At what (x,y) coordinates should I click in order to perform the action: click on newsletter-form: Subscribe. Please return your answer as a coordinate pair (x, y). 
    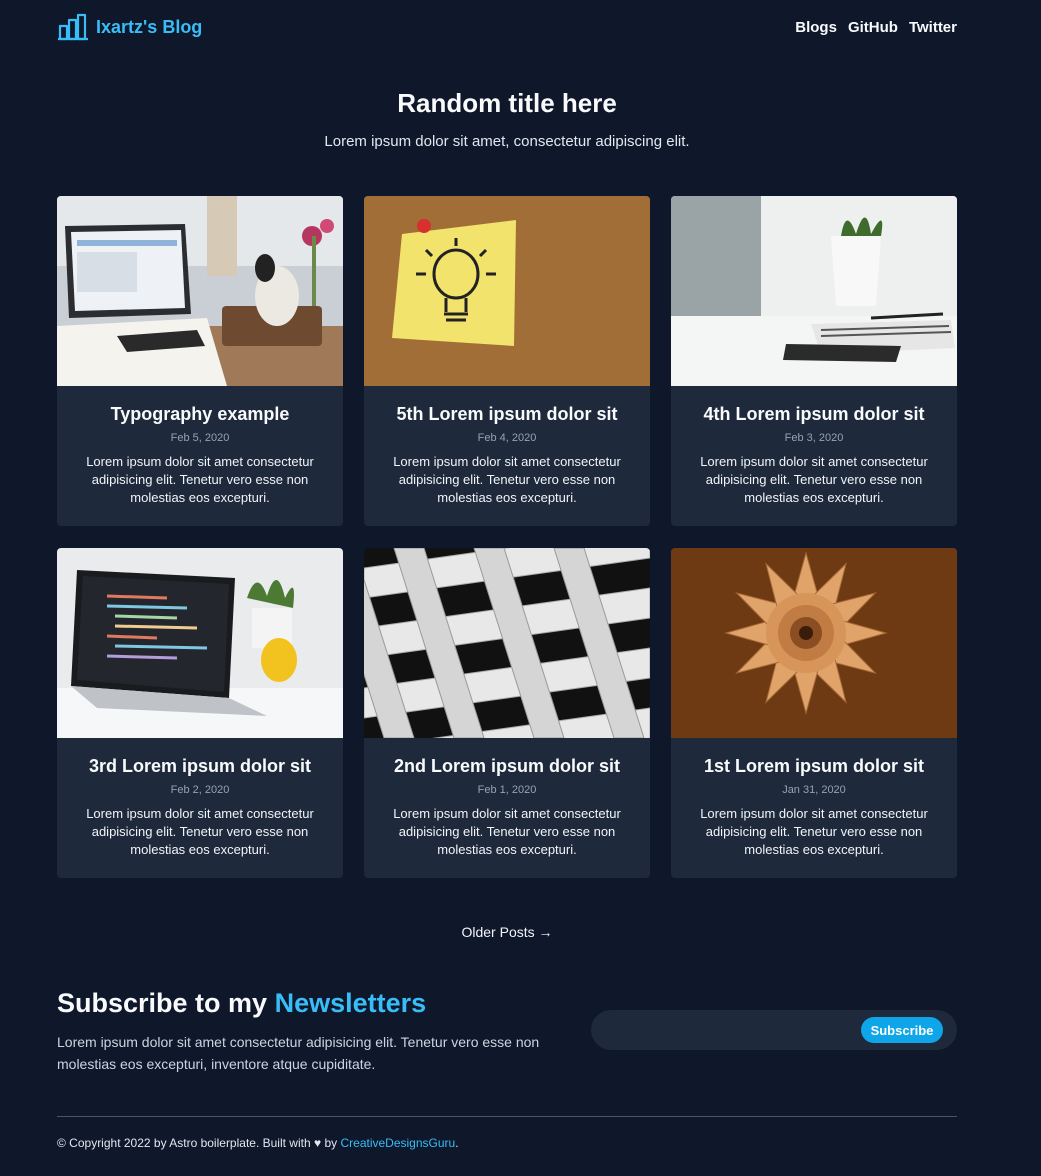
    Looking at the image, I should click on (774, 1030).